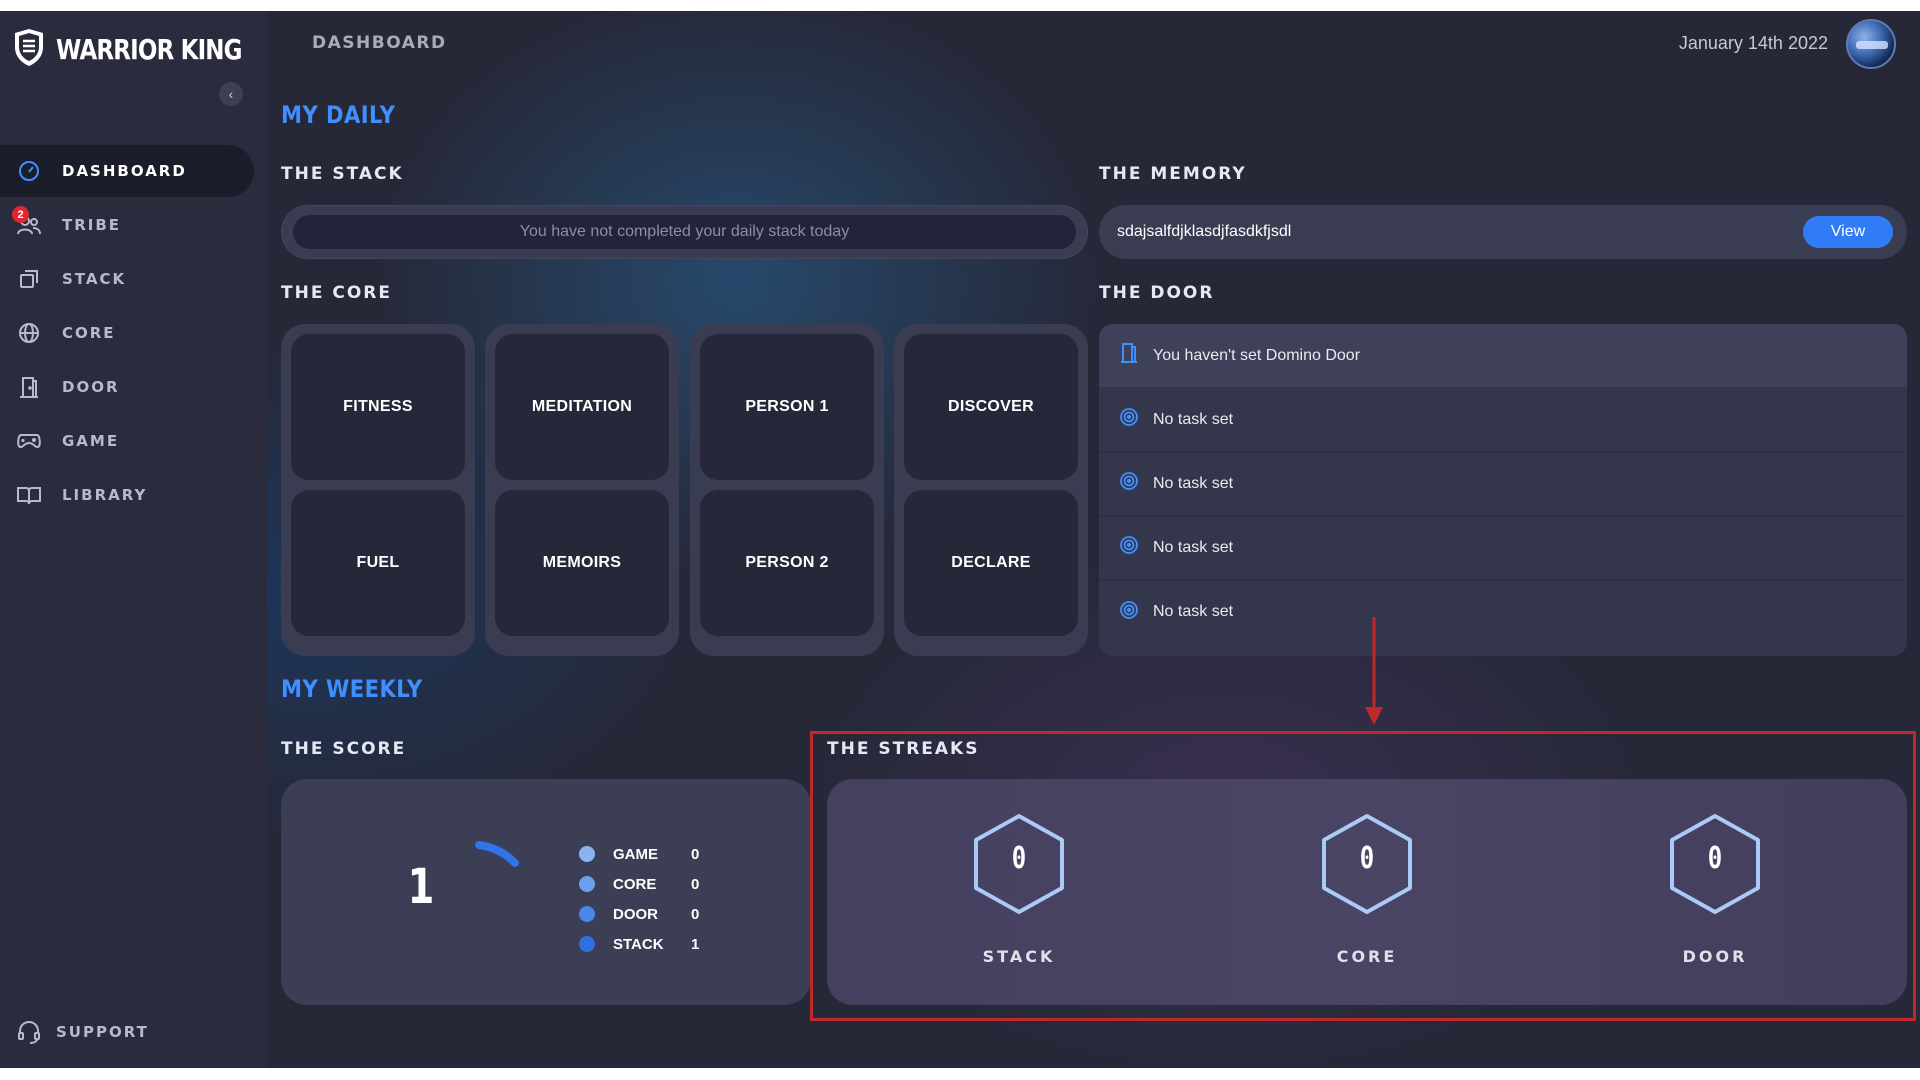 The height and width of the screenshot is (1080, 1920). What do you see at coordinates (94, 279) in the screenshot?
I see `sidebar-item-label: STACK` at bounding box center [94, 279].